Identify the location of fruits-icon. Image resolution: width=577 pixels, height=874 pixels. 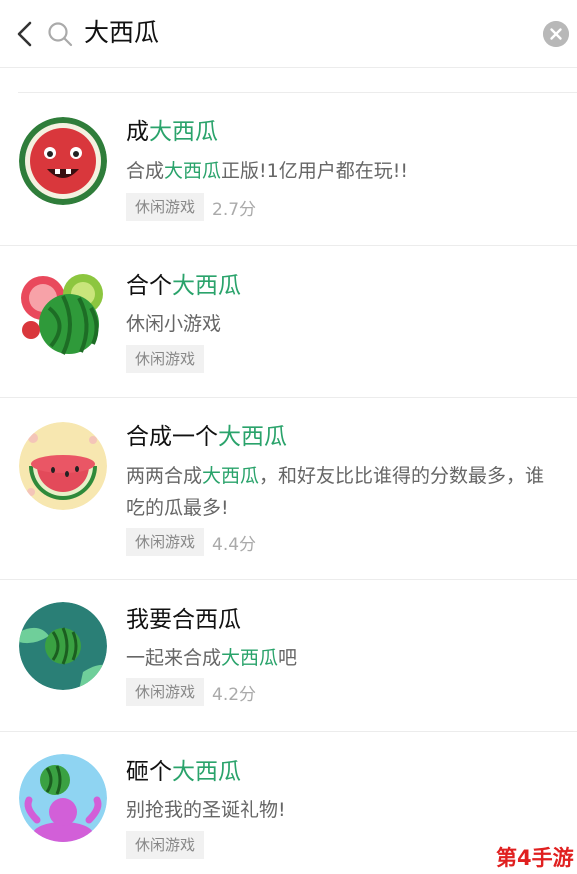
(62, 314).